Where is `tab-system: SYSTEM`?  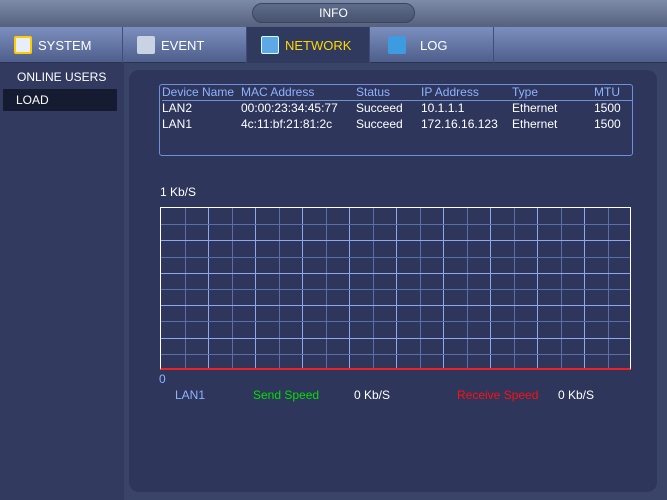 tab-system: SYSTEM is located at coordinates (61, 45).